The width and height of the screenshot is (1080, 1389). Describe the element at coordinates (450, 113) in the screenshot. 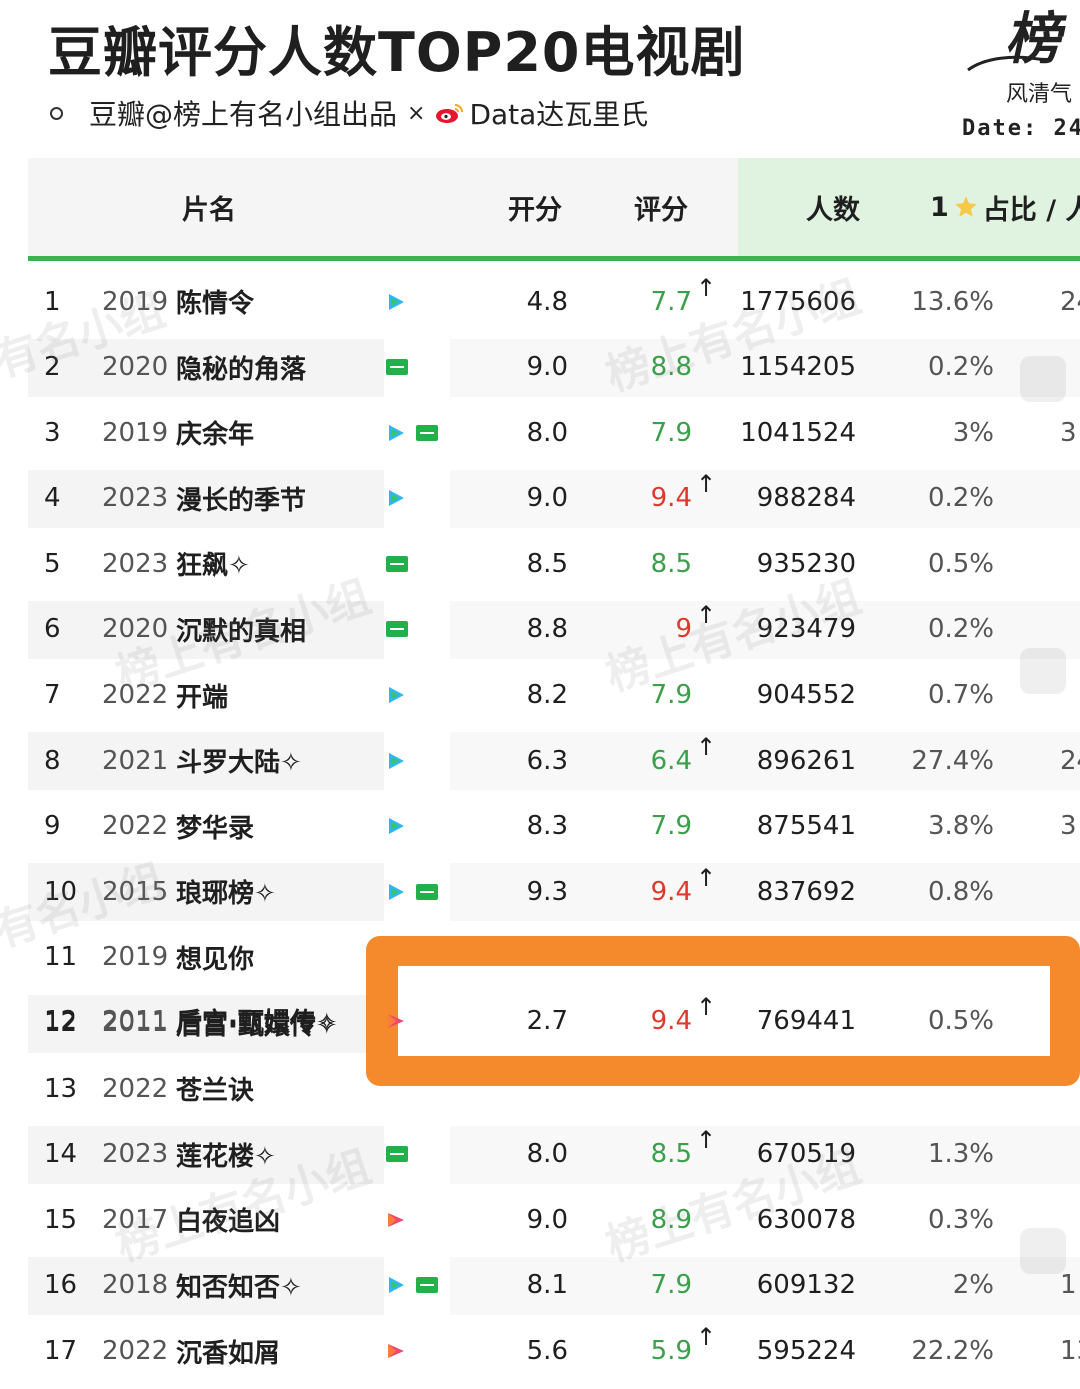

I see `weibo-icon` at that location.